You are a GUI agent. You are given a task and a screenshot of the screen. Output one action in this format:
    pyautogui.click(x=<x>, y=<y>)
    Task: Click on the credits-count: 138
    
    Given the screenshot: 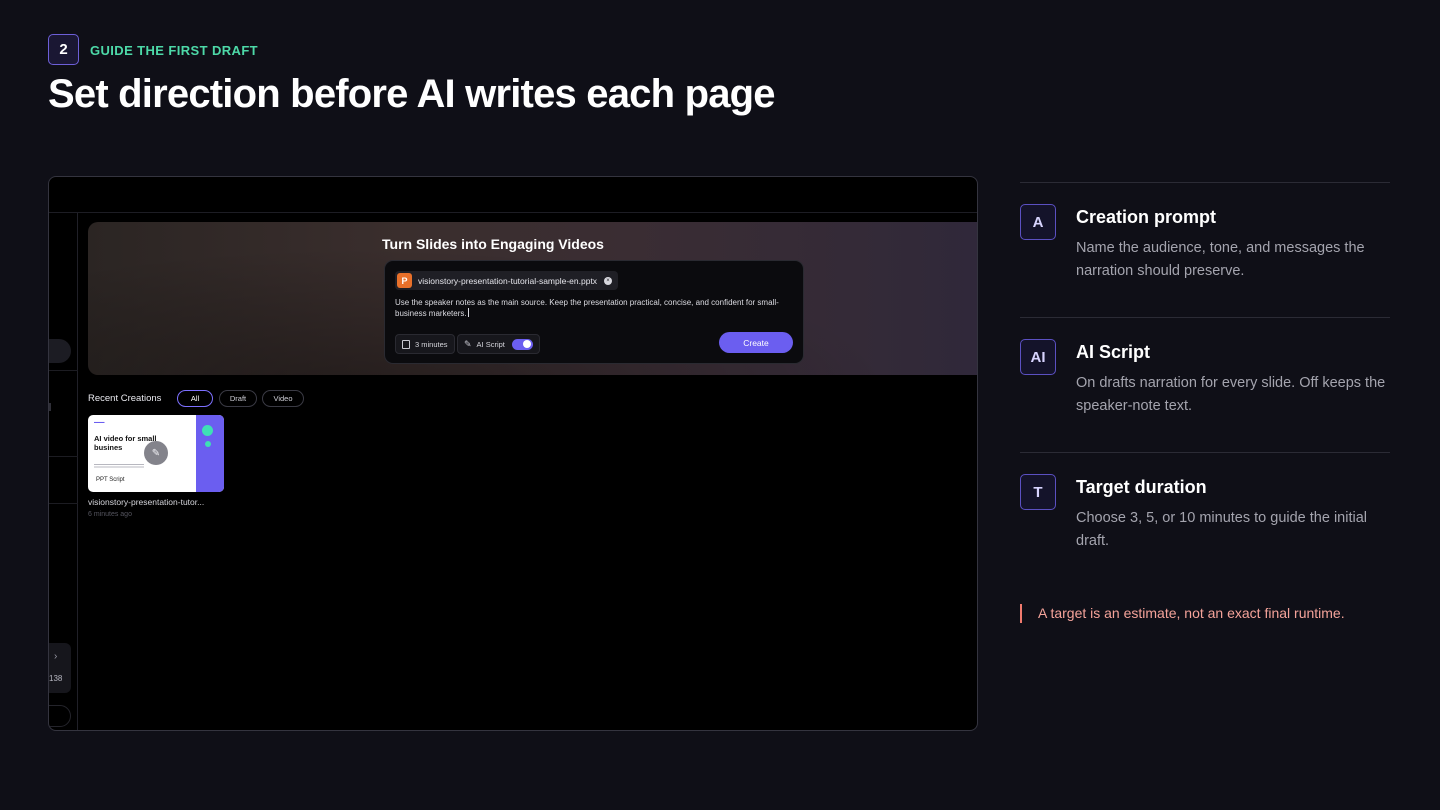 What is the action you would take?
    pyautogui.click(x=56, y=678)
    